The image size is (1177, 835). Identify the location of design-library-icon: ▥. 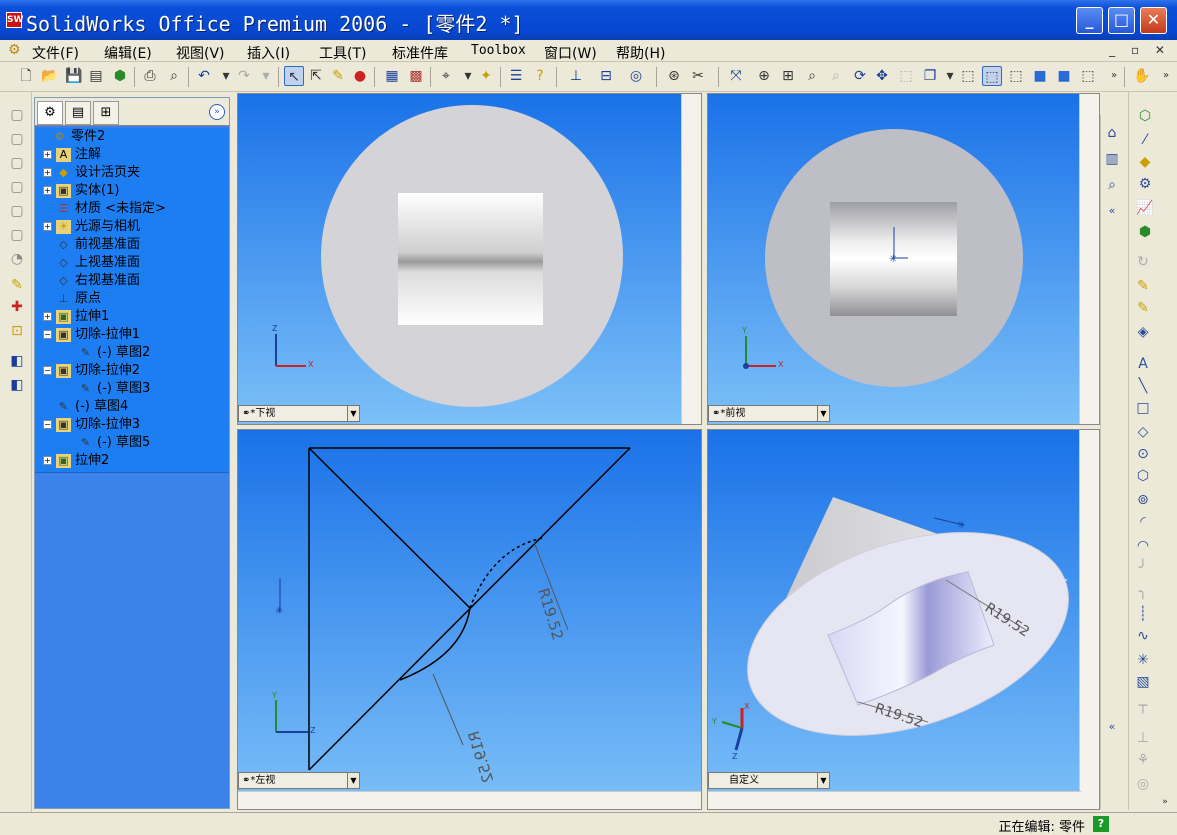
(1112, 159).